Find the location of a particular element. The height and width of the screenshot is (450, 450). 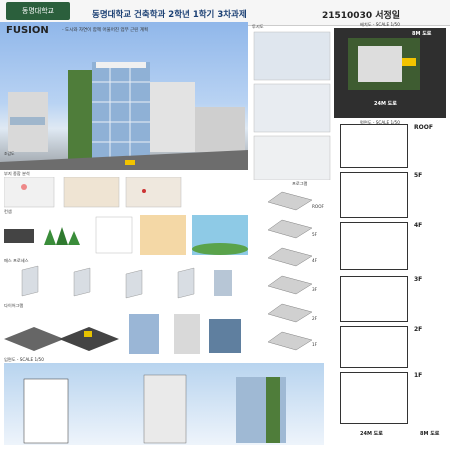

iso-label-5f: 5F is located at coordinates (315, 234).